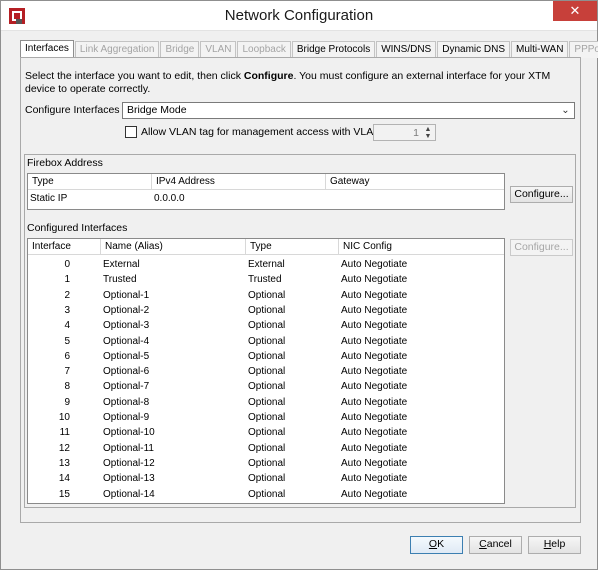 This screenshot has width=598, height=570. What do you see at coordinates (266, 478) in the screenshot?
I see `interface-row: 14 Optional-13 Optional Auto Negotiate` at bounding box center [266, 478].